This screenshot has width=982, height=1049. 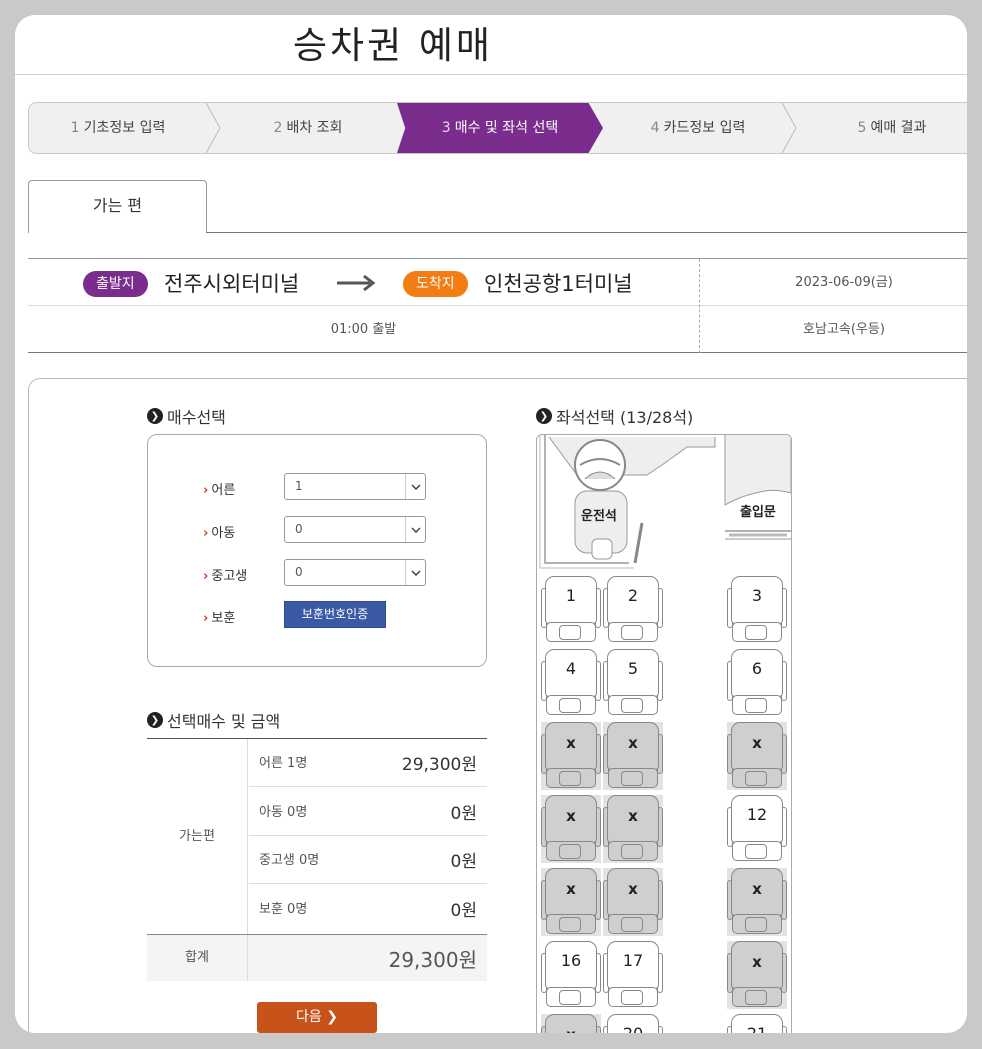 What do you see at coordinates (633, 960) in the screenshot?
I see `seat-number: 17` at bounding box center [633, 960].